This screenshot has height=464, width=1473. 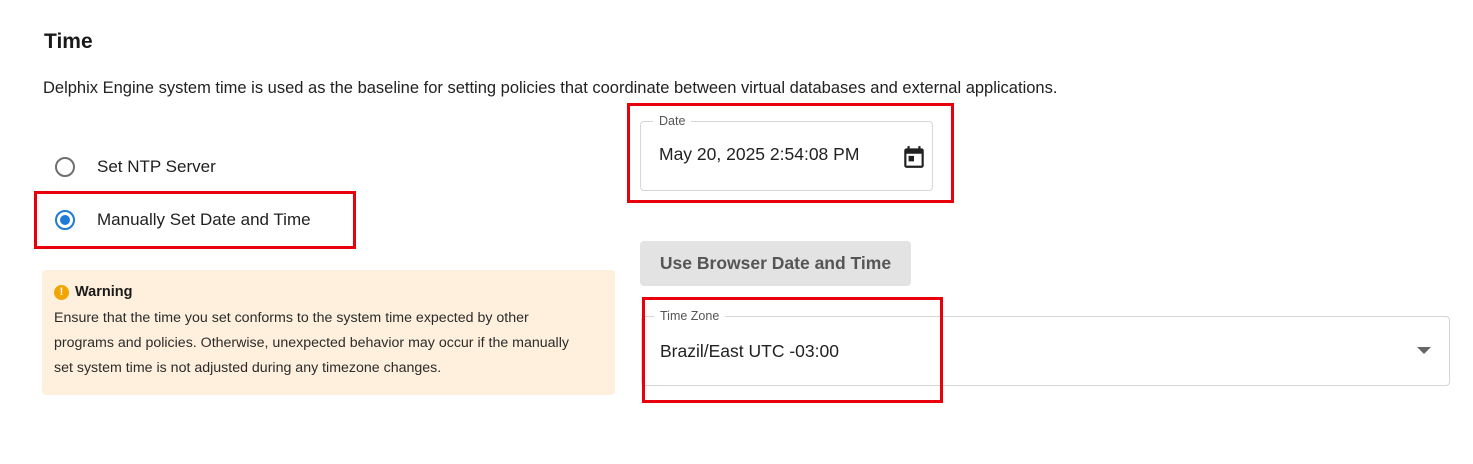 What do you see at coordinates (65, 167) in the screenshot?
I see `radio-unchecked-icon` at bounding box center [65, 167].